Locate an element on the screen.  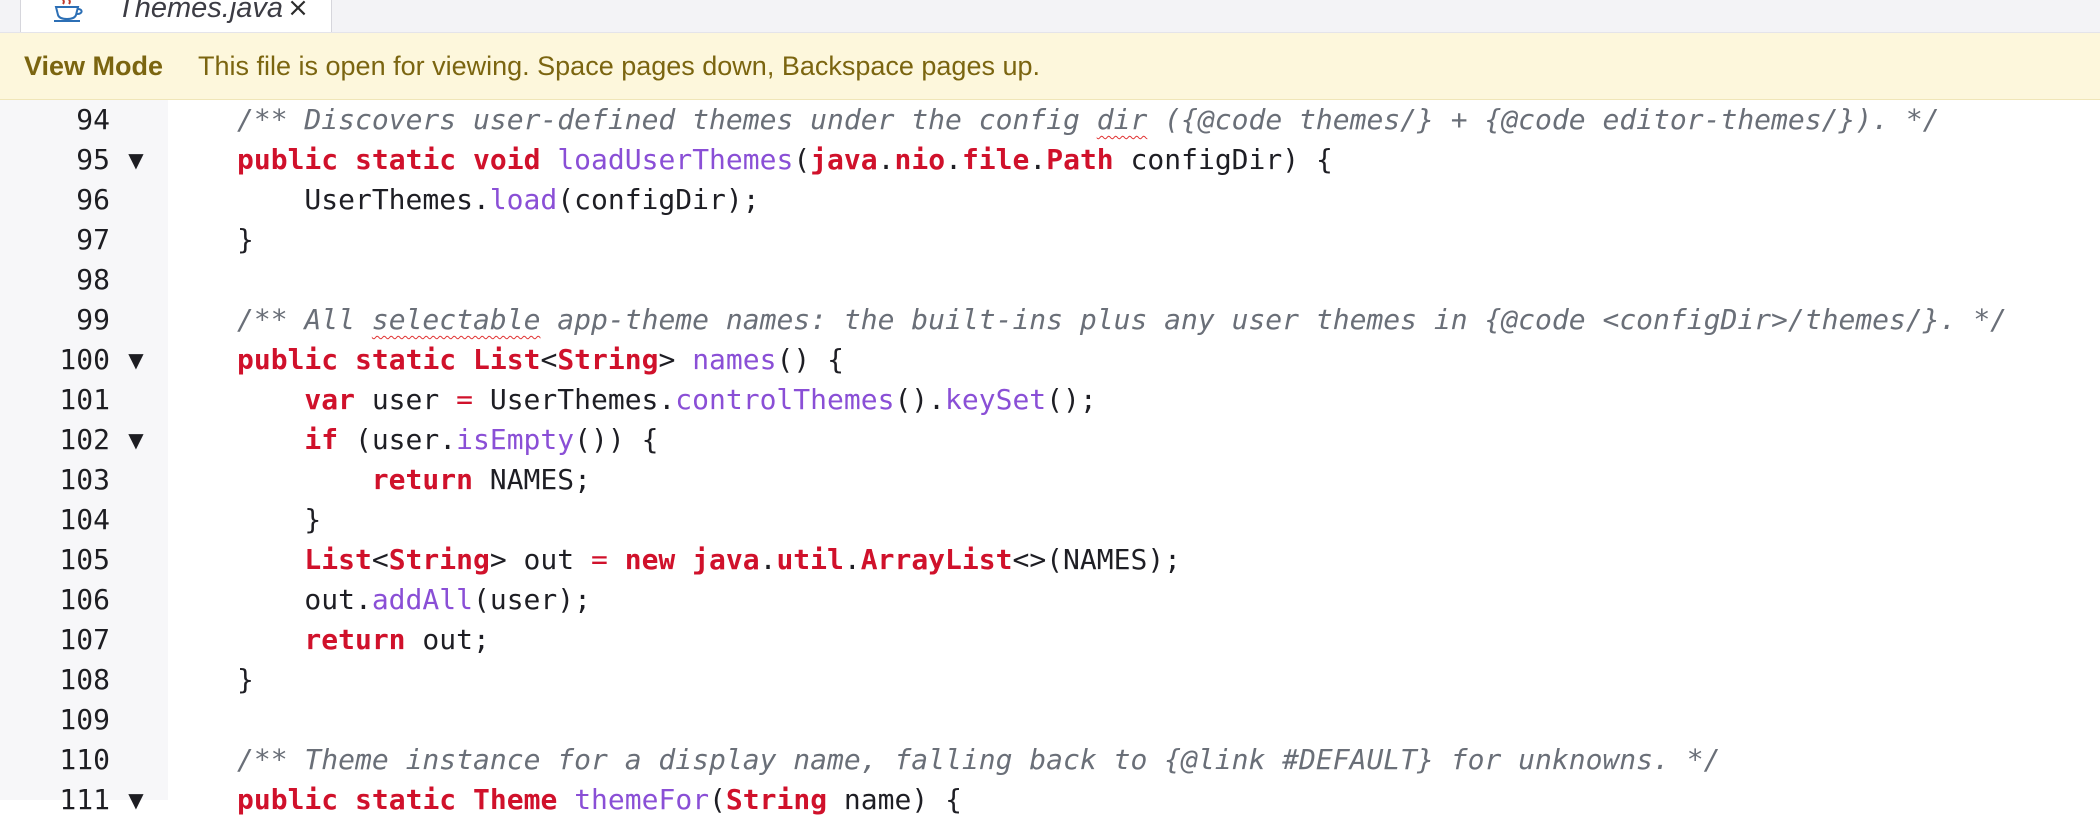
line-number: 110 is located at coordinates (84, 759).